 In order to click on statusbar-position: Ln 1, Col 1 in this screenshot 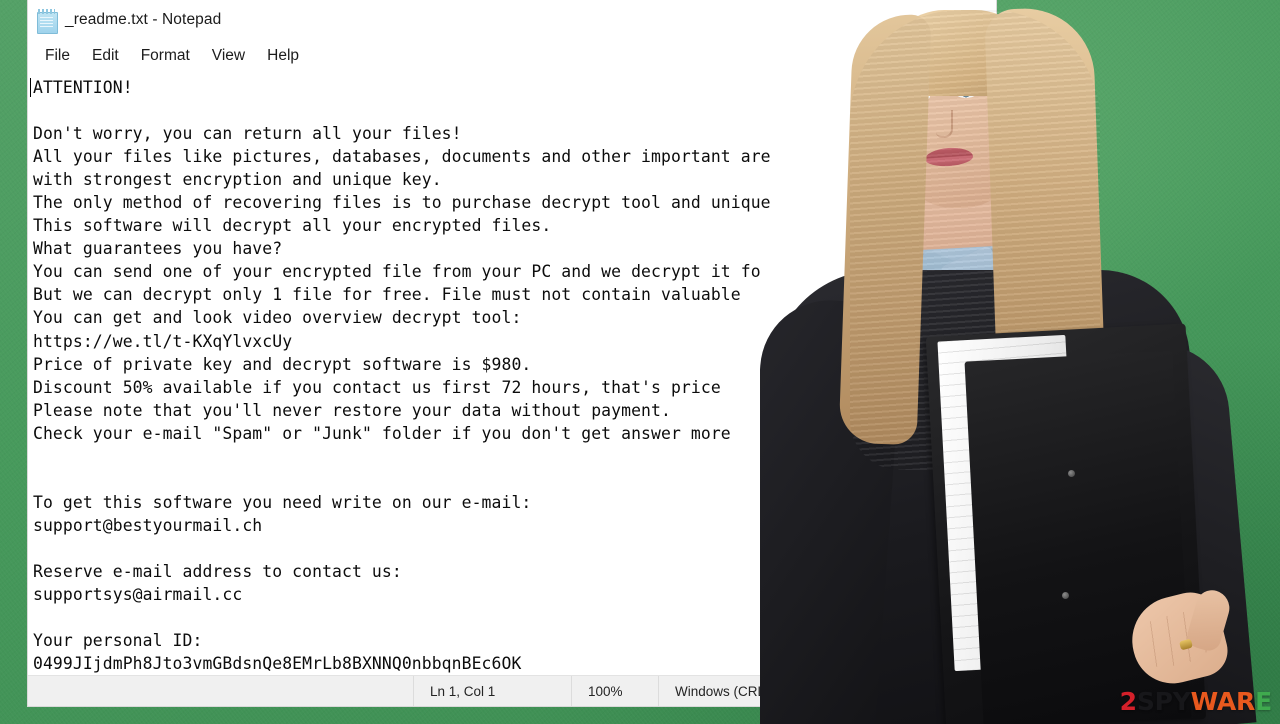, I will do `click(492, 691)`.